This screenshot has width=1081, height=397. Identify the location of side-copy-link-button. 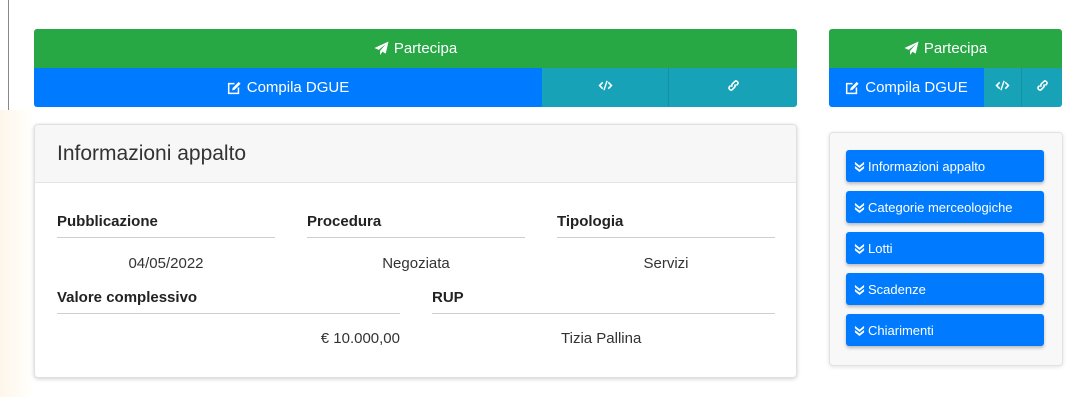
(1042, 87).